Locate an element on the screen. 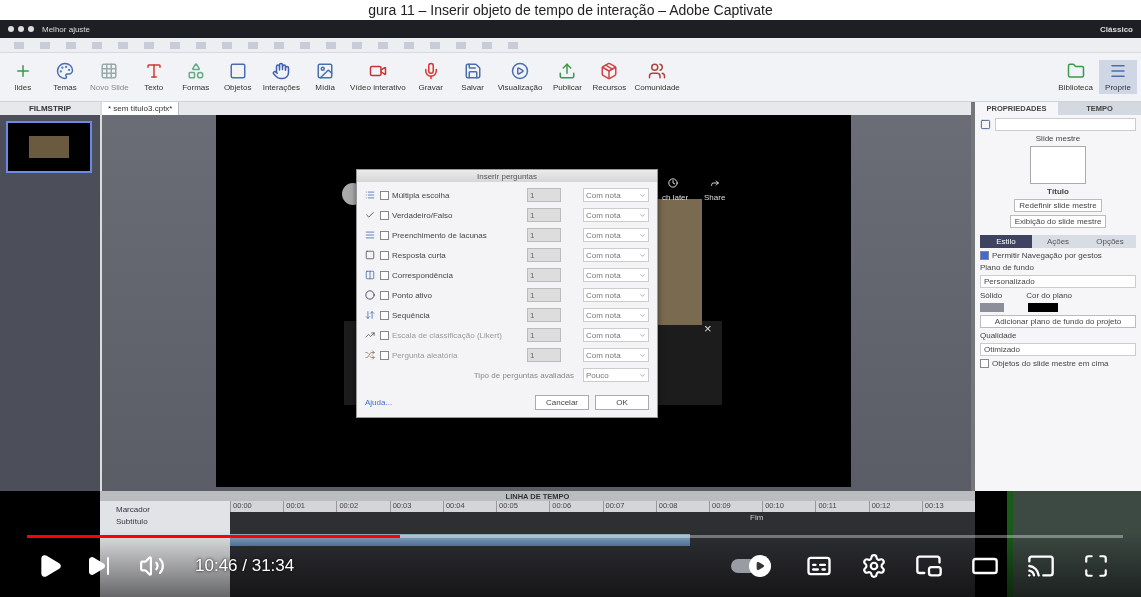  question-checkbox: Múltipla escolha is located at coordinates (451, 195).